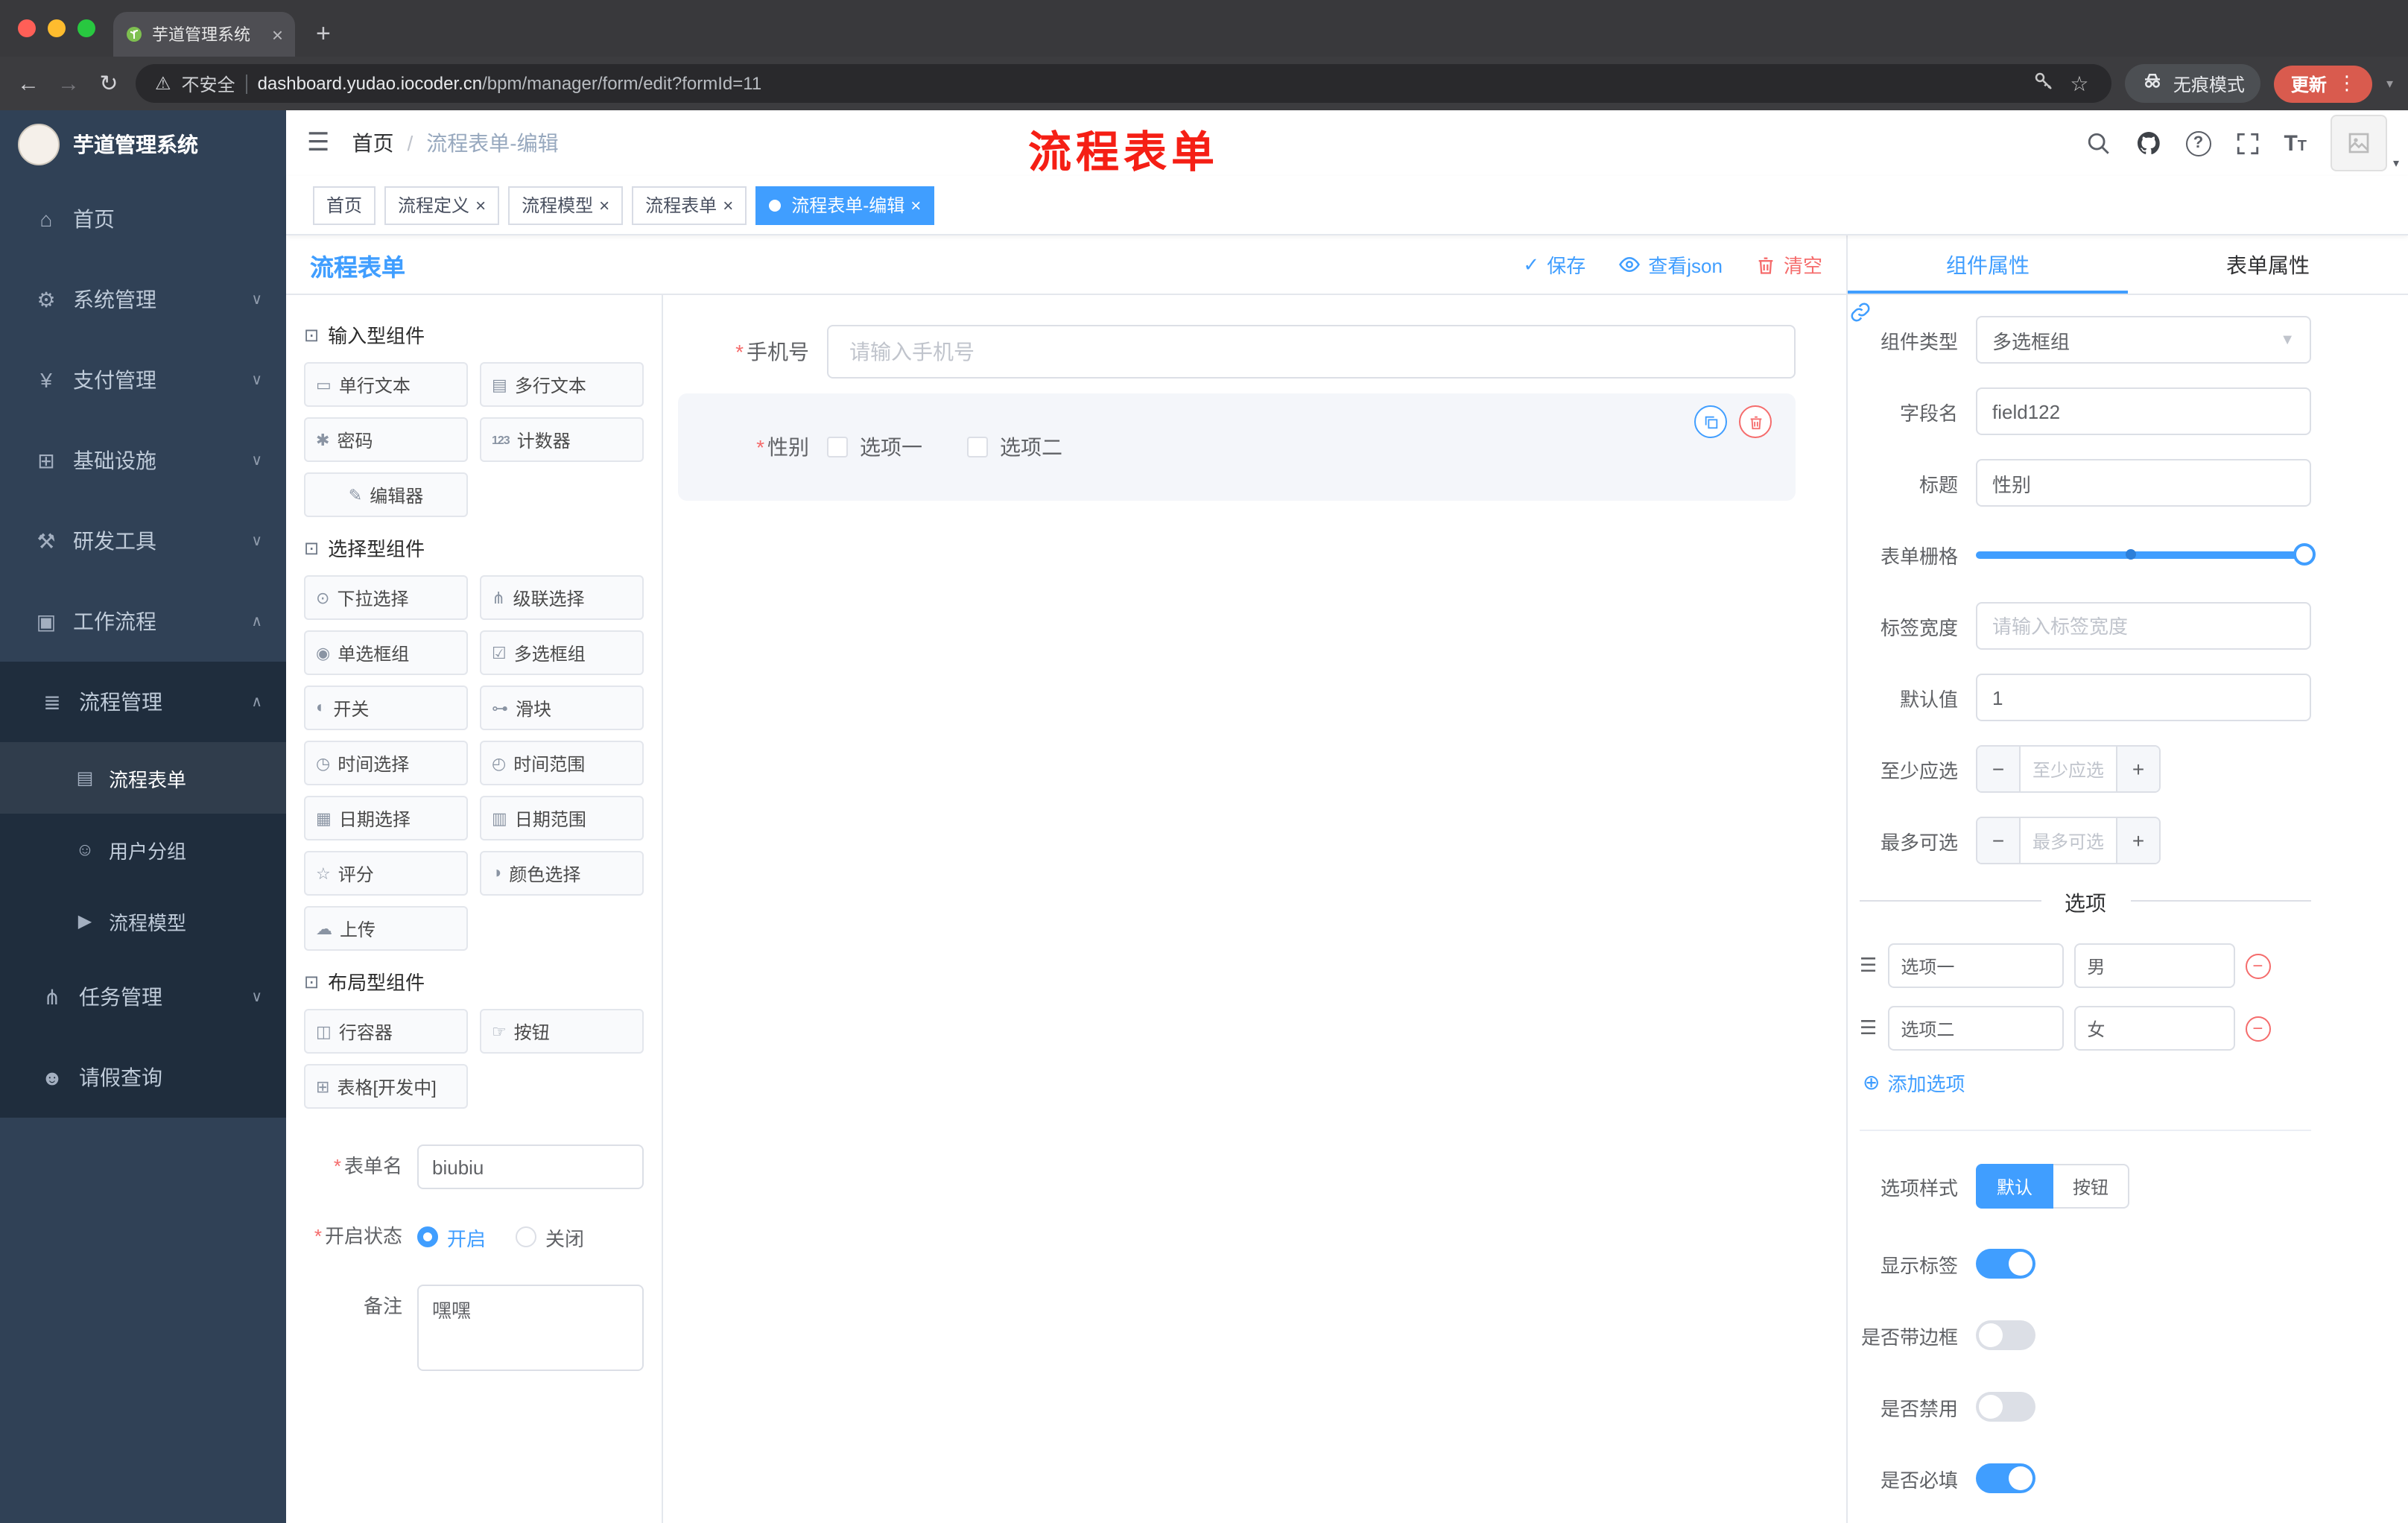 The height and width of the screenshot is (1523, 2408). I want to click on browser-tab: 芋道管理系统 ×, so click(204, 35).